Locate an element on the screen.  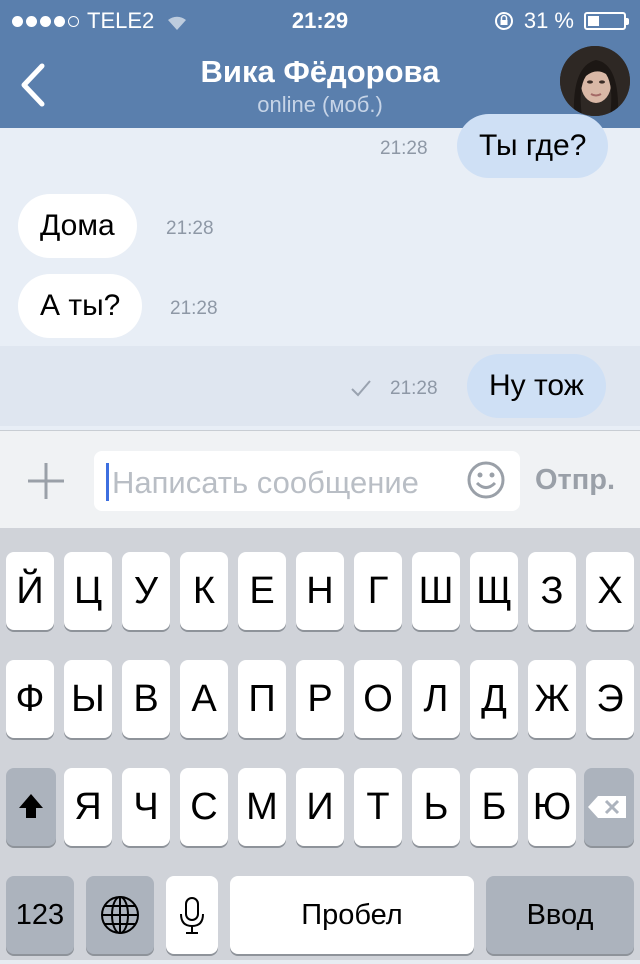
letter-key: П is located at coordinates (262, 699).